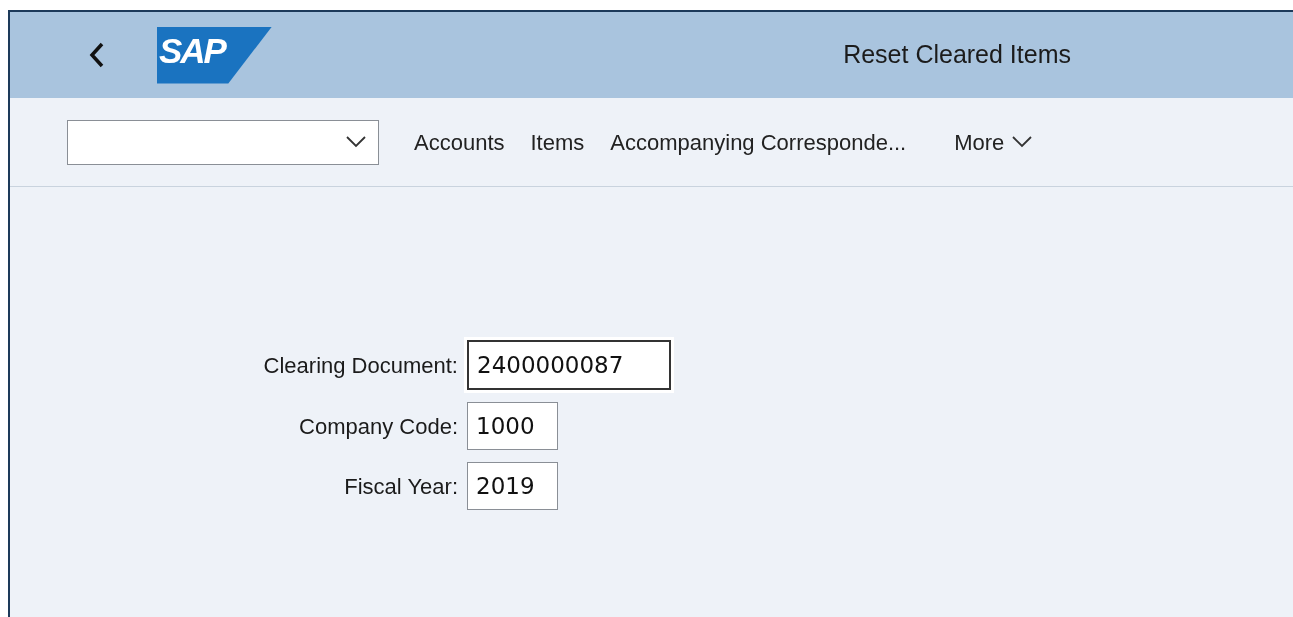 The width and height of the screenshot is (1293, 617). Describe the element at coordinates (512, 426) in the screenshot. I see `input-field: 1000` at that location.